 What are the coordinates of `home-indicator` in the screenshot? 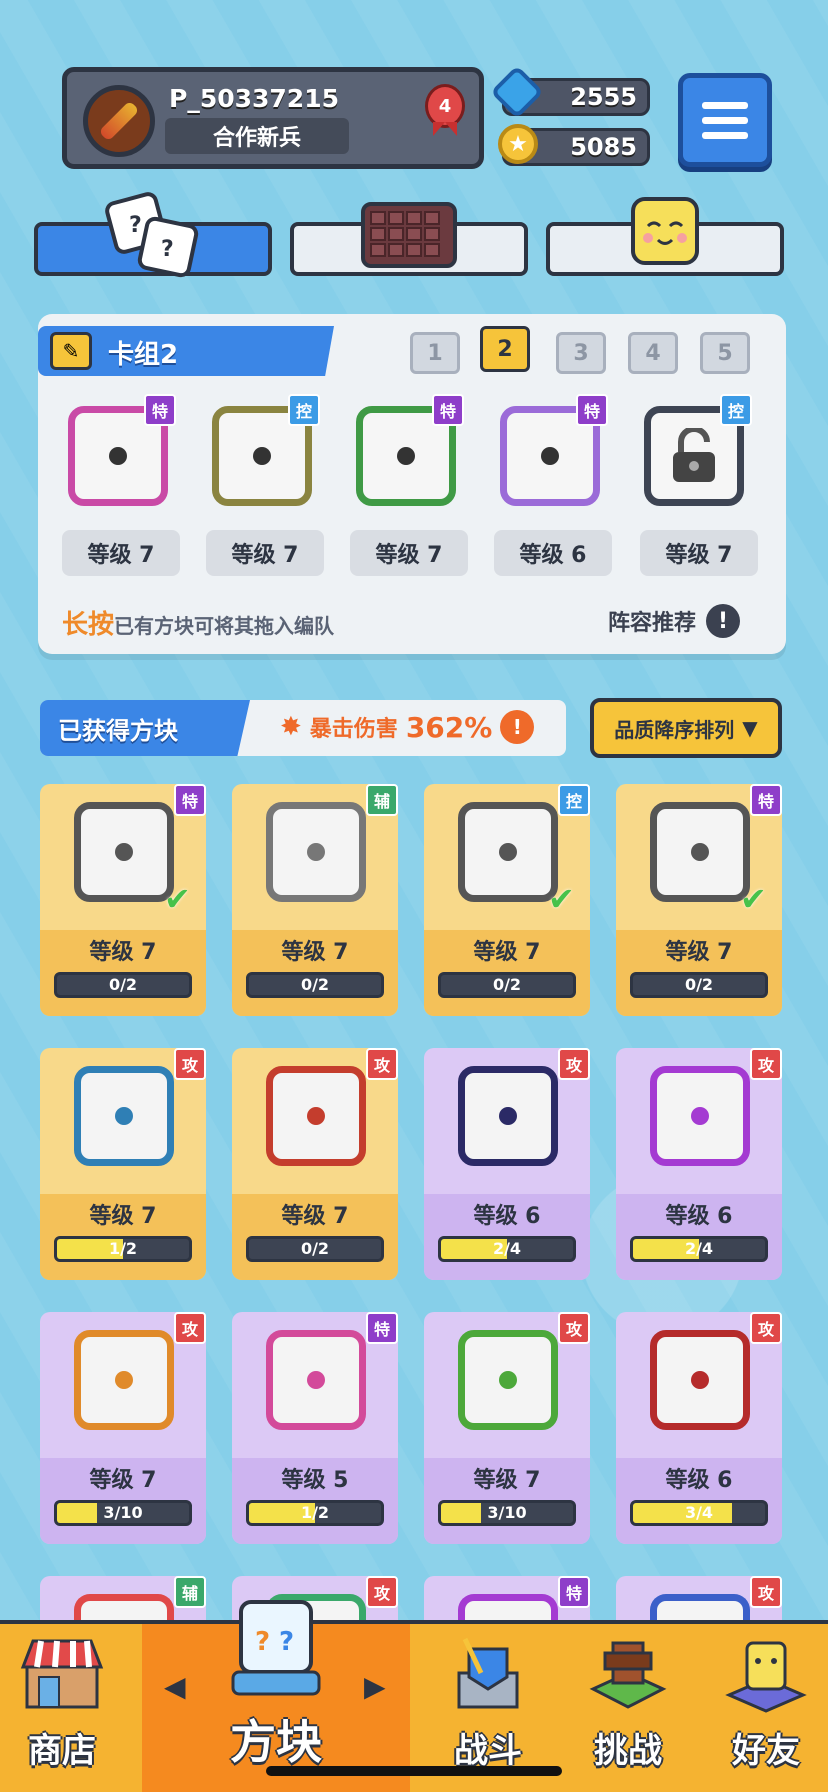 It's located at (414, 1771).